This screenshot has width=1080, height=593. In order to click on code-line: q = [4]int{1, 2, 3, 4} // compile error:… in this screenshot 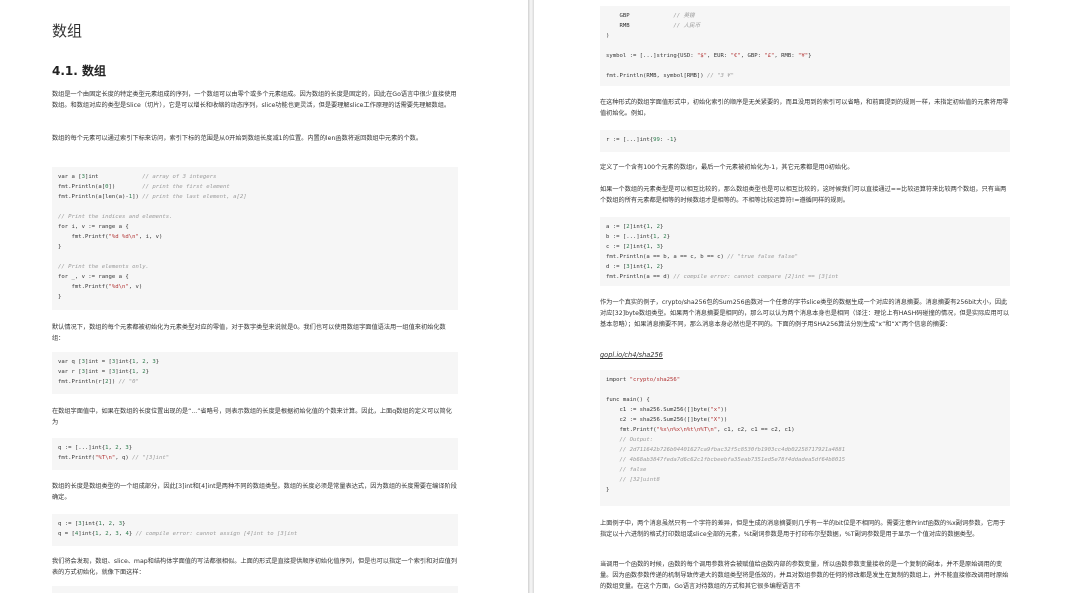, I will do `click(178, 534)`.